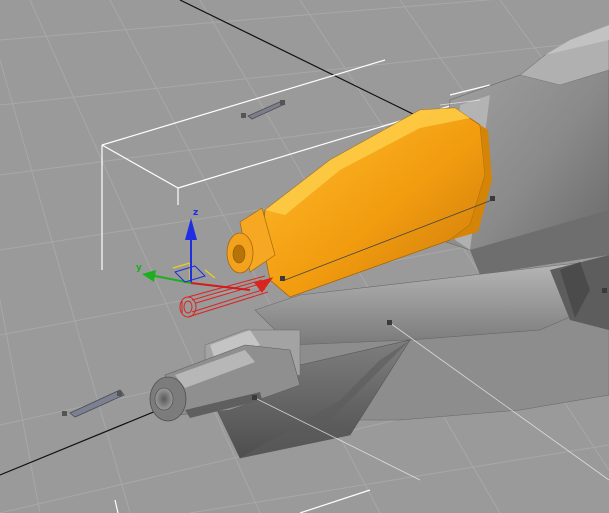 The height and width of the screenshot is (513, 609). What do you see at coordinates (139, 268) in the screenshot?
I see `gizmo-y-label: y` at bounding box center [139, 268].